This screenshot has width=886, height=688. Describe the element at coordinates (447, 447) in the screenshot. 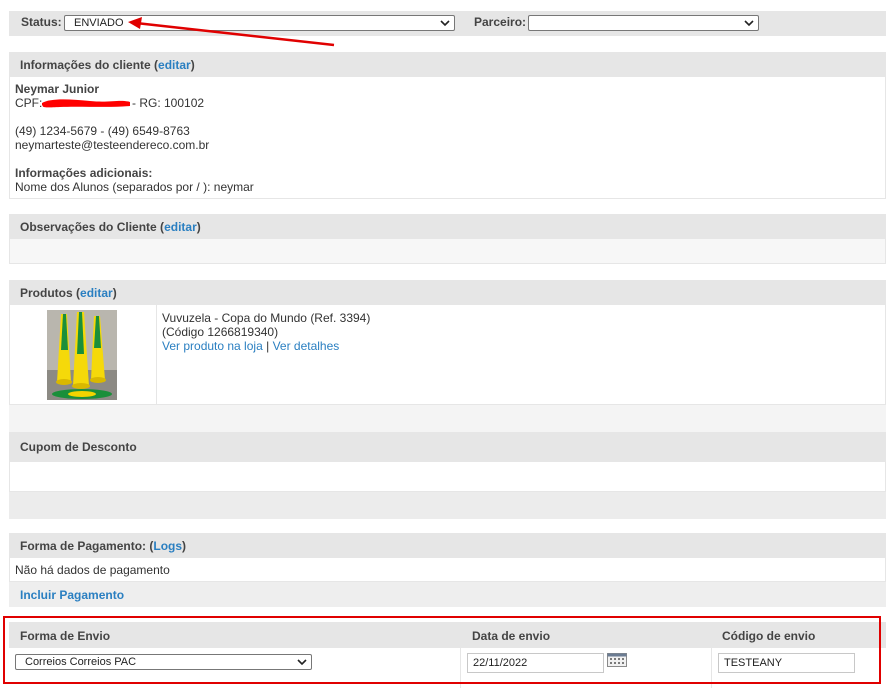

I see `coupon-header` at that location.